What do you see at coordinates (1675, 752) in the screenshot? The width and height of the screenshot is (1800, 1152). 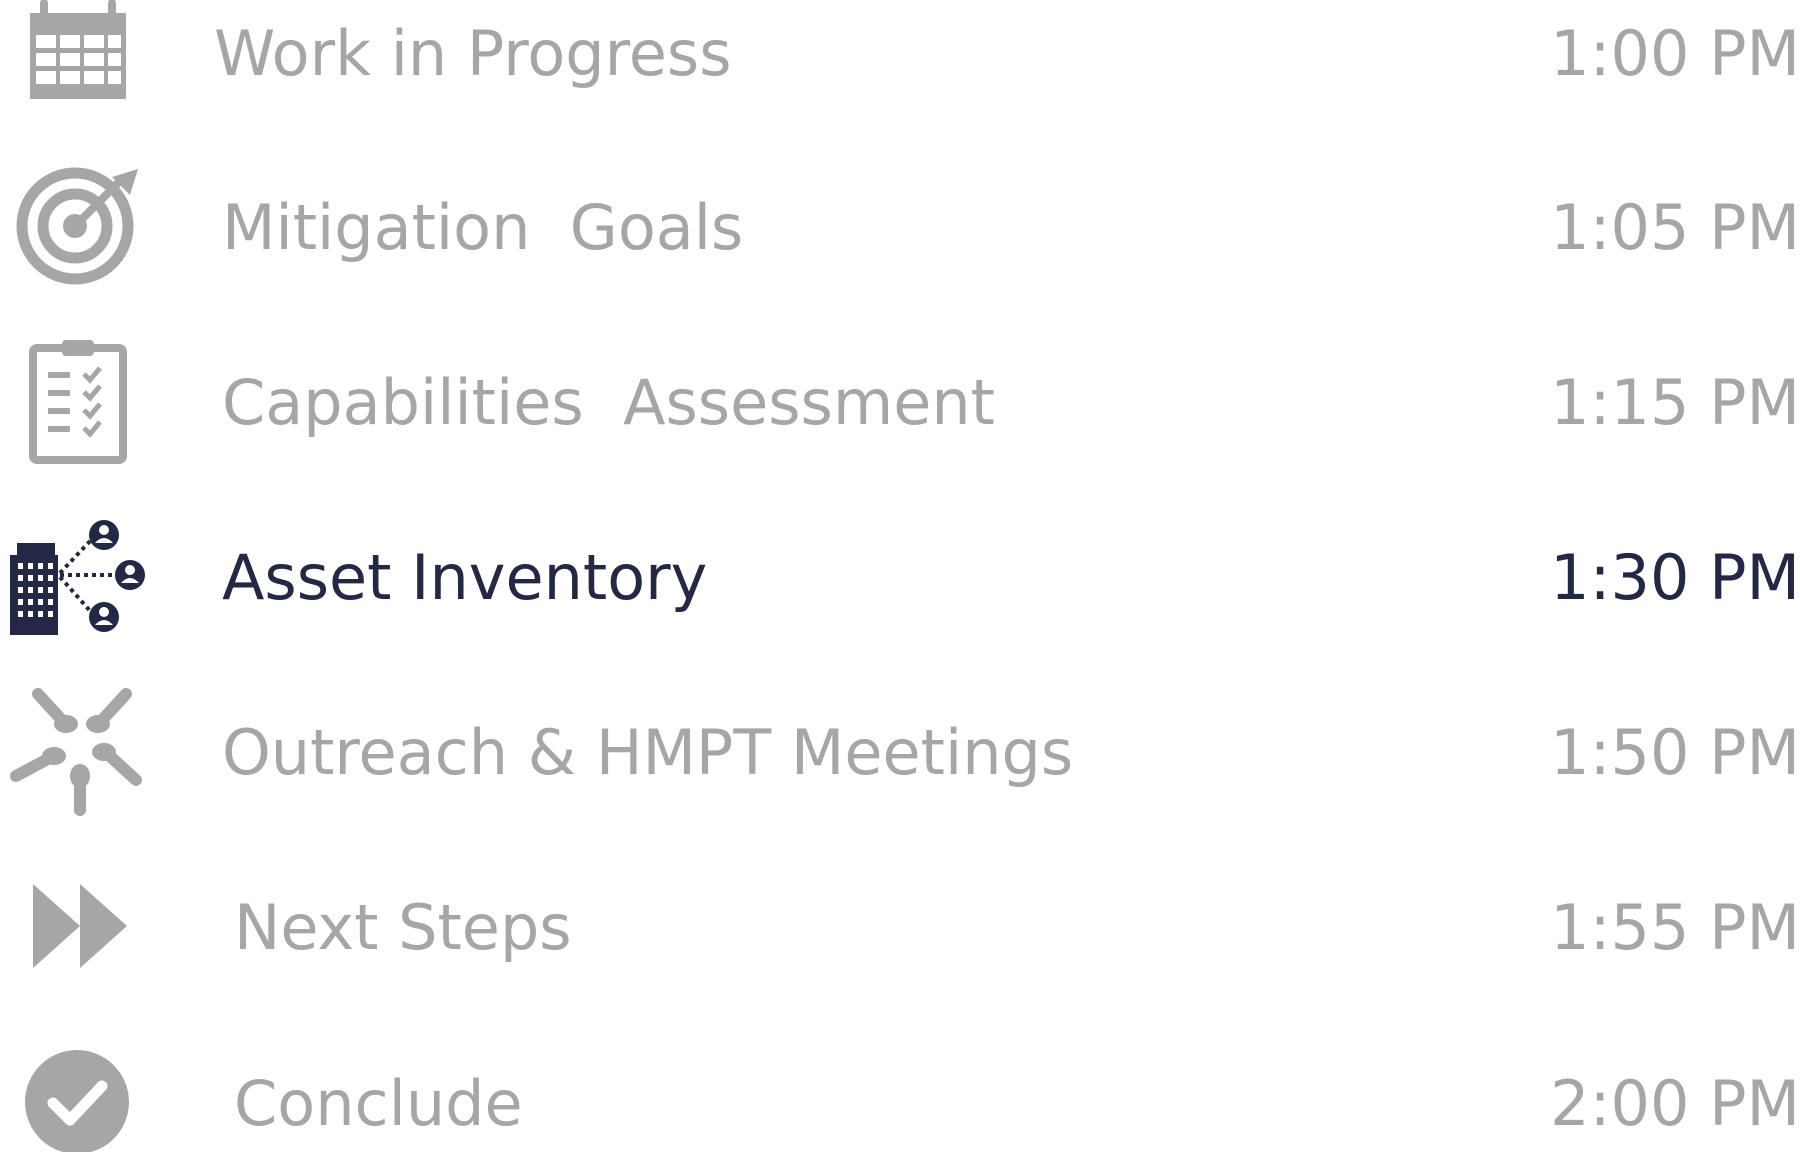 I see `agenda-item-time: 1:50 PM` at bounding box center [1675, 752].